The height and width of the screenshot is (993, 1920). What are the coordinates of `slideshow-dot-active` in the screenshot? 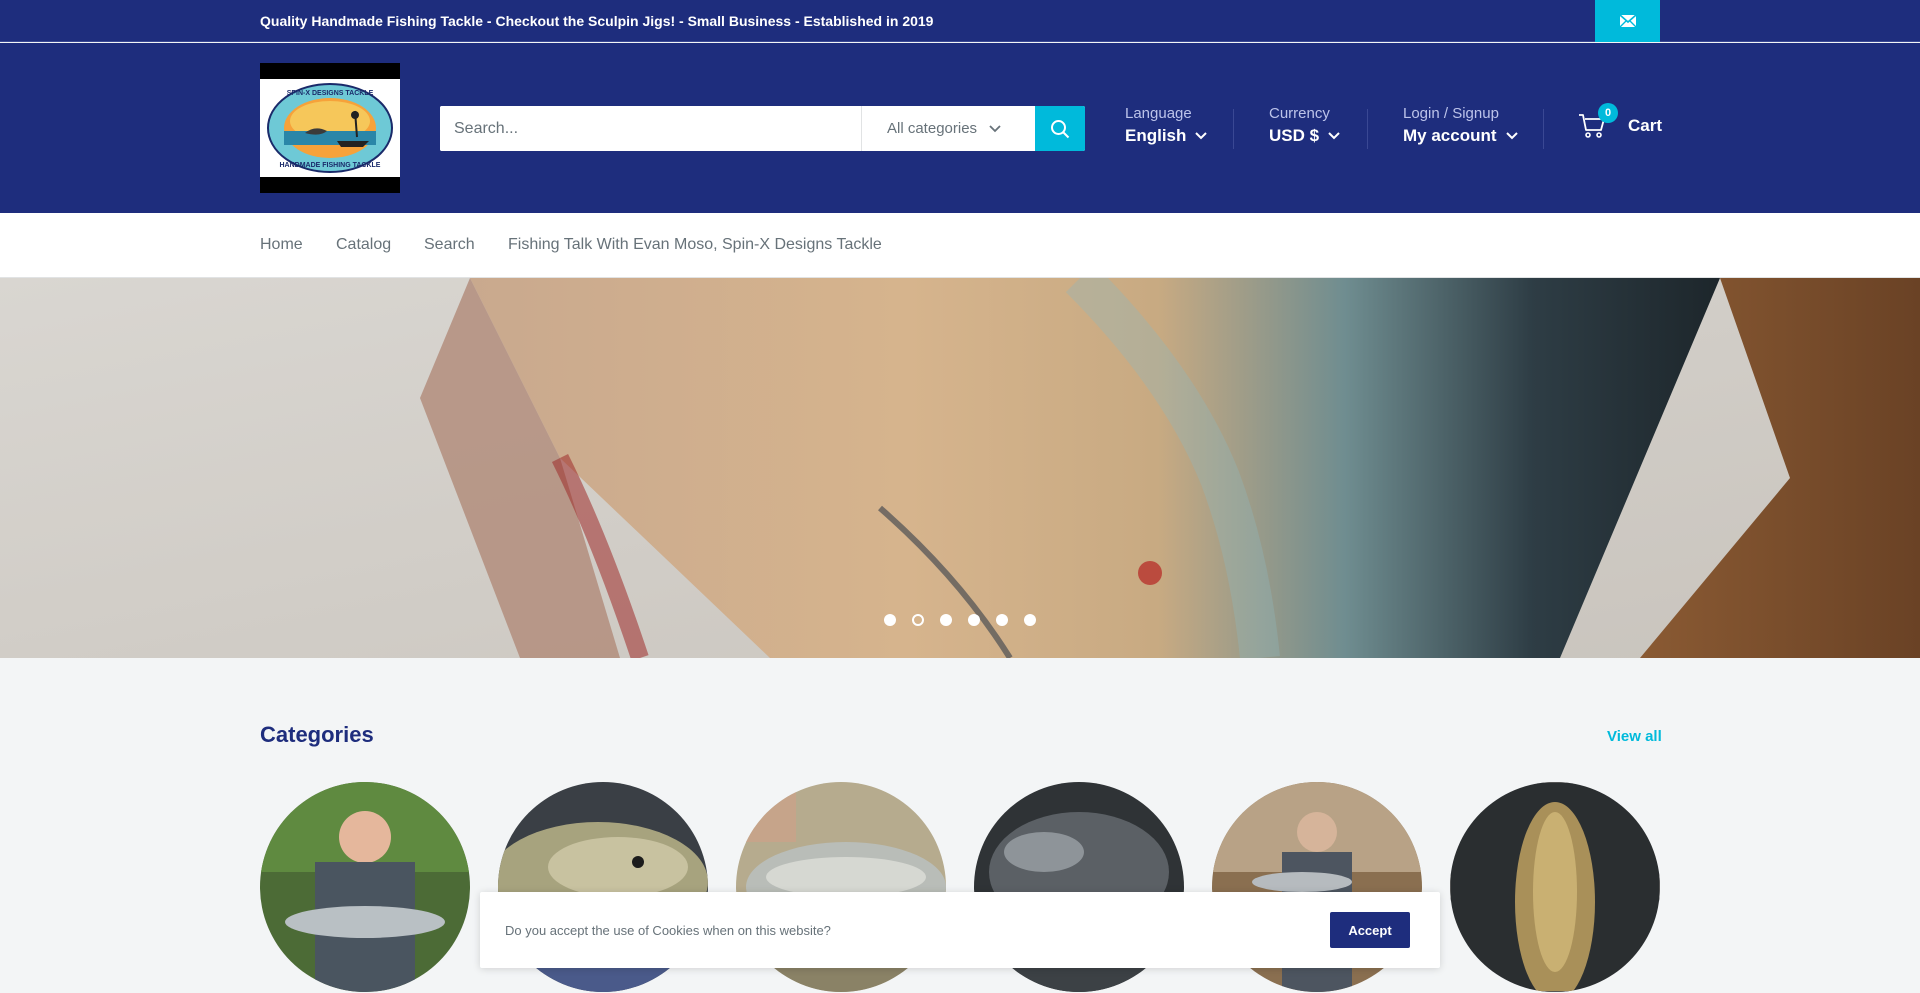 It's located at (918, 620).